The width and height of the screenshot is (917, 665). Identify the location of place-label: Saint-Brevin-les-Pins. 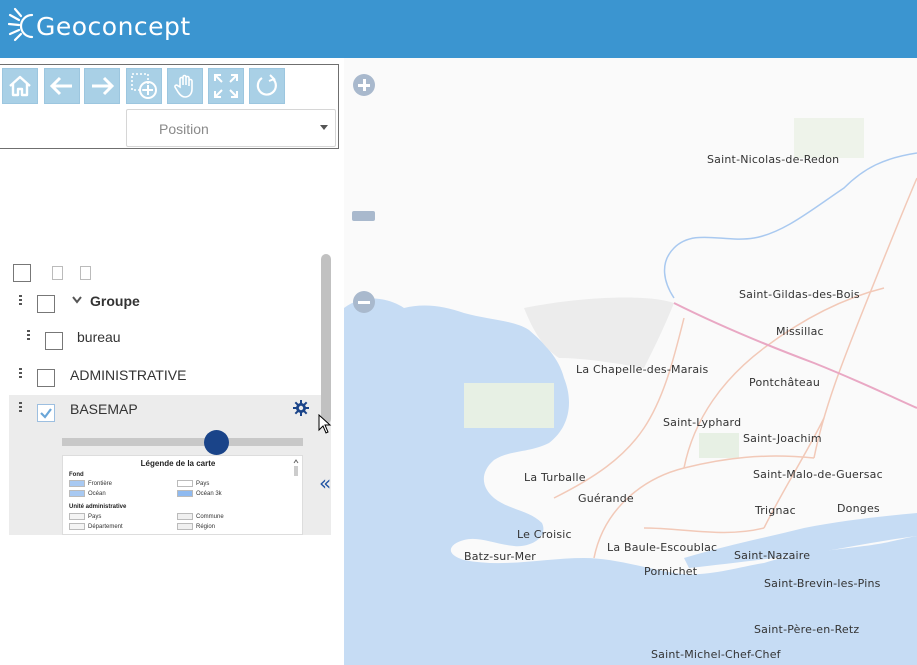
(822, 583).